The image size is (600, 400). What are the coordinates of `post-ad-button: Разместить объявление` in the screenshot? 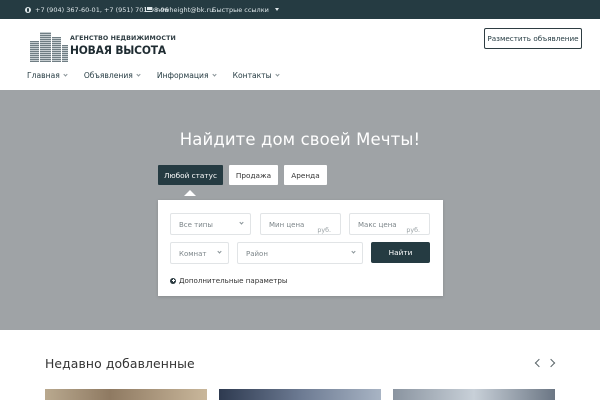 It's located at (533, 38).